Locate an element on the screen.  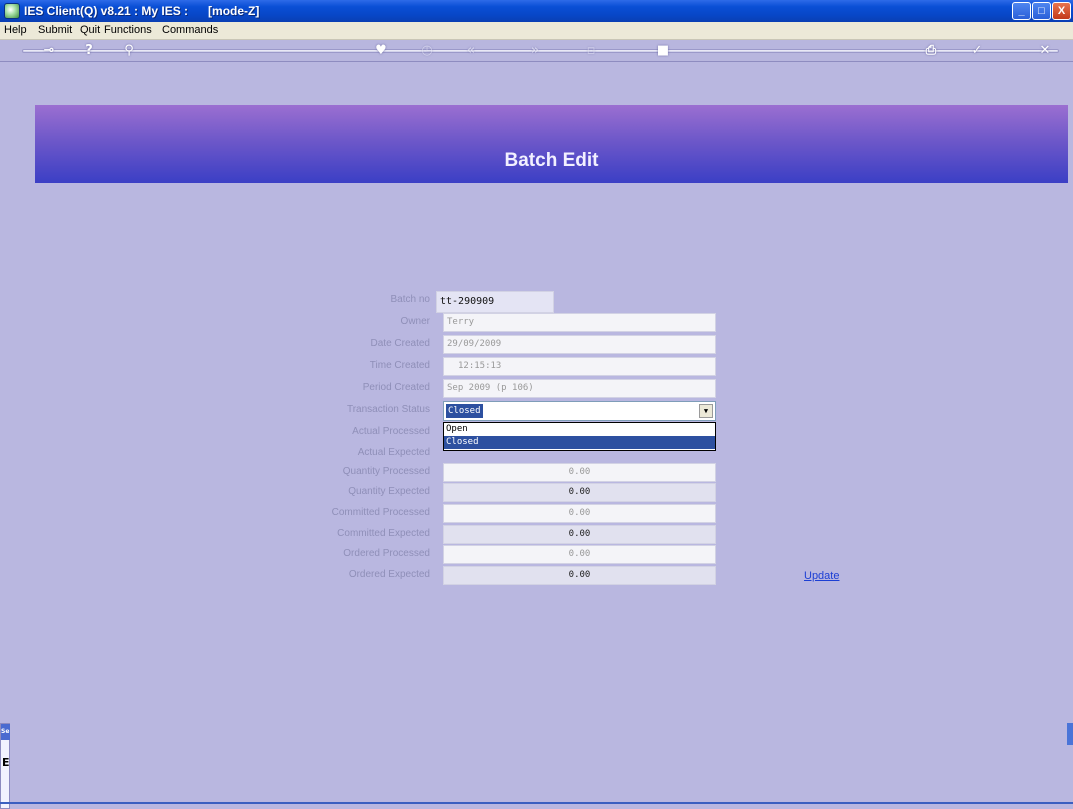
committed-expected-label: Committed Expected is located at coordinates (383, 533).